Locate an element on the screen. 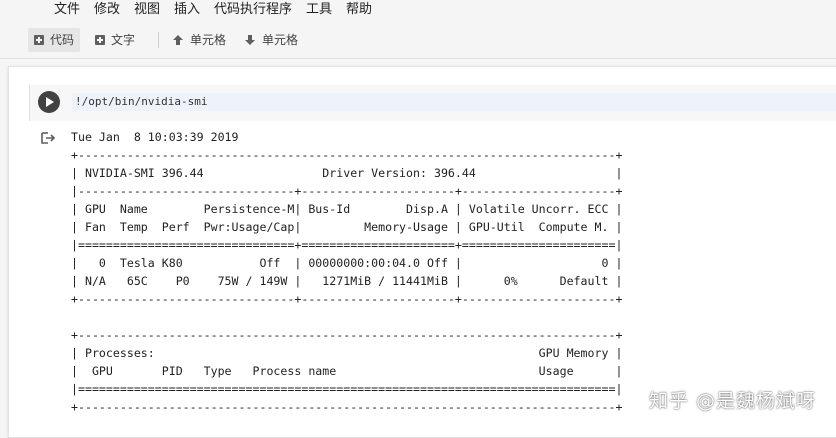  output-line: | GPU PID Type Process name Usage | is located at coordinates (347, 371).